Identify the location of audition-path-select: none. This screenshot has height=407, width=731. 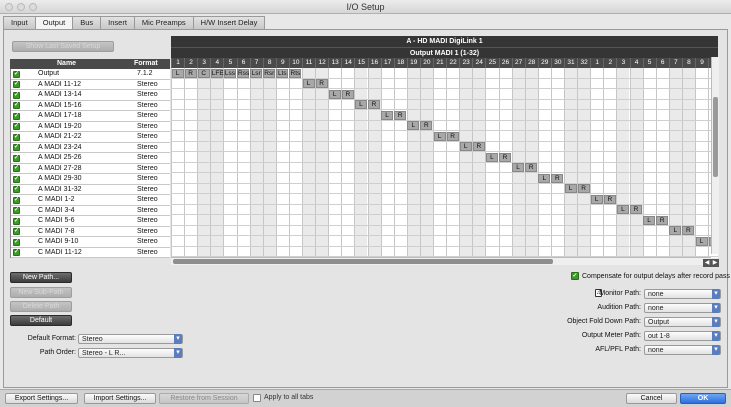
(682, 308).